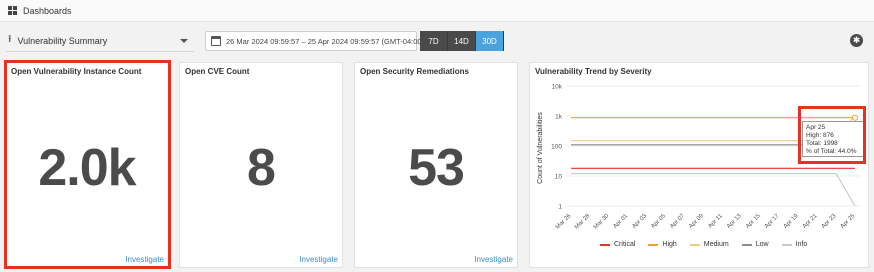 This screenshot has height=272, width=874. What do you see at coordinates (556, 147) in the screenshot?
I see `y-tick-label: 100` at bounding box center [556, 147].